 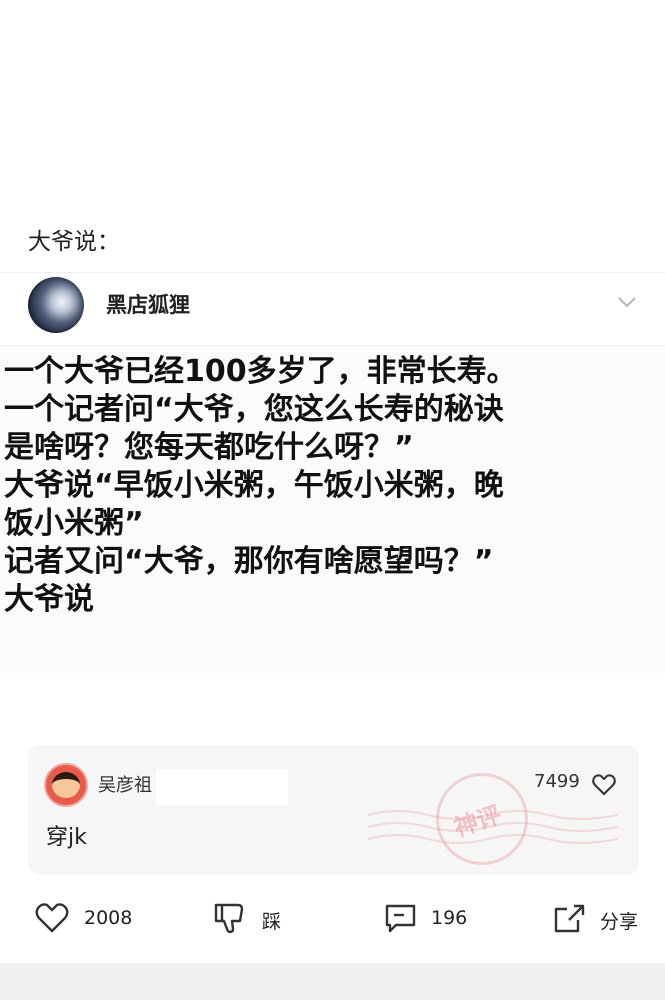 What do you see at coordinates (222, 787) in the screenshot?
I see `redacted-area` at bounding box center [222, 787].